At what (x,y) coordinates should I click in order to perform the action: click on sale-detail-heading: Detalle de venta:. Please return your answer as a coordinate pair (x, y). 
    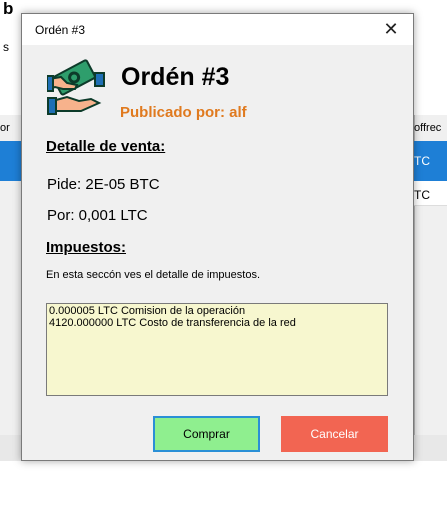
    Looking at the image, I should click on (106, 146).